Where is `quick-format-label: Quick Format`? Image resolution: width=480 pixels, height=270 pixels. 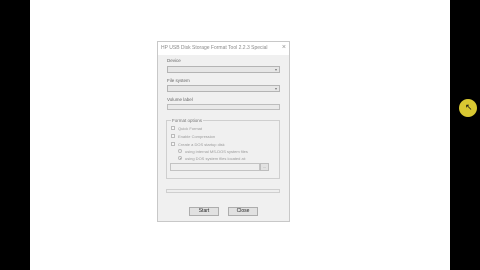
quick-format-label: Quick Format is located at coordinates (190, 128).